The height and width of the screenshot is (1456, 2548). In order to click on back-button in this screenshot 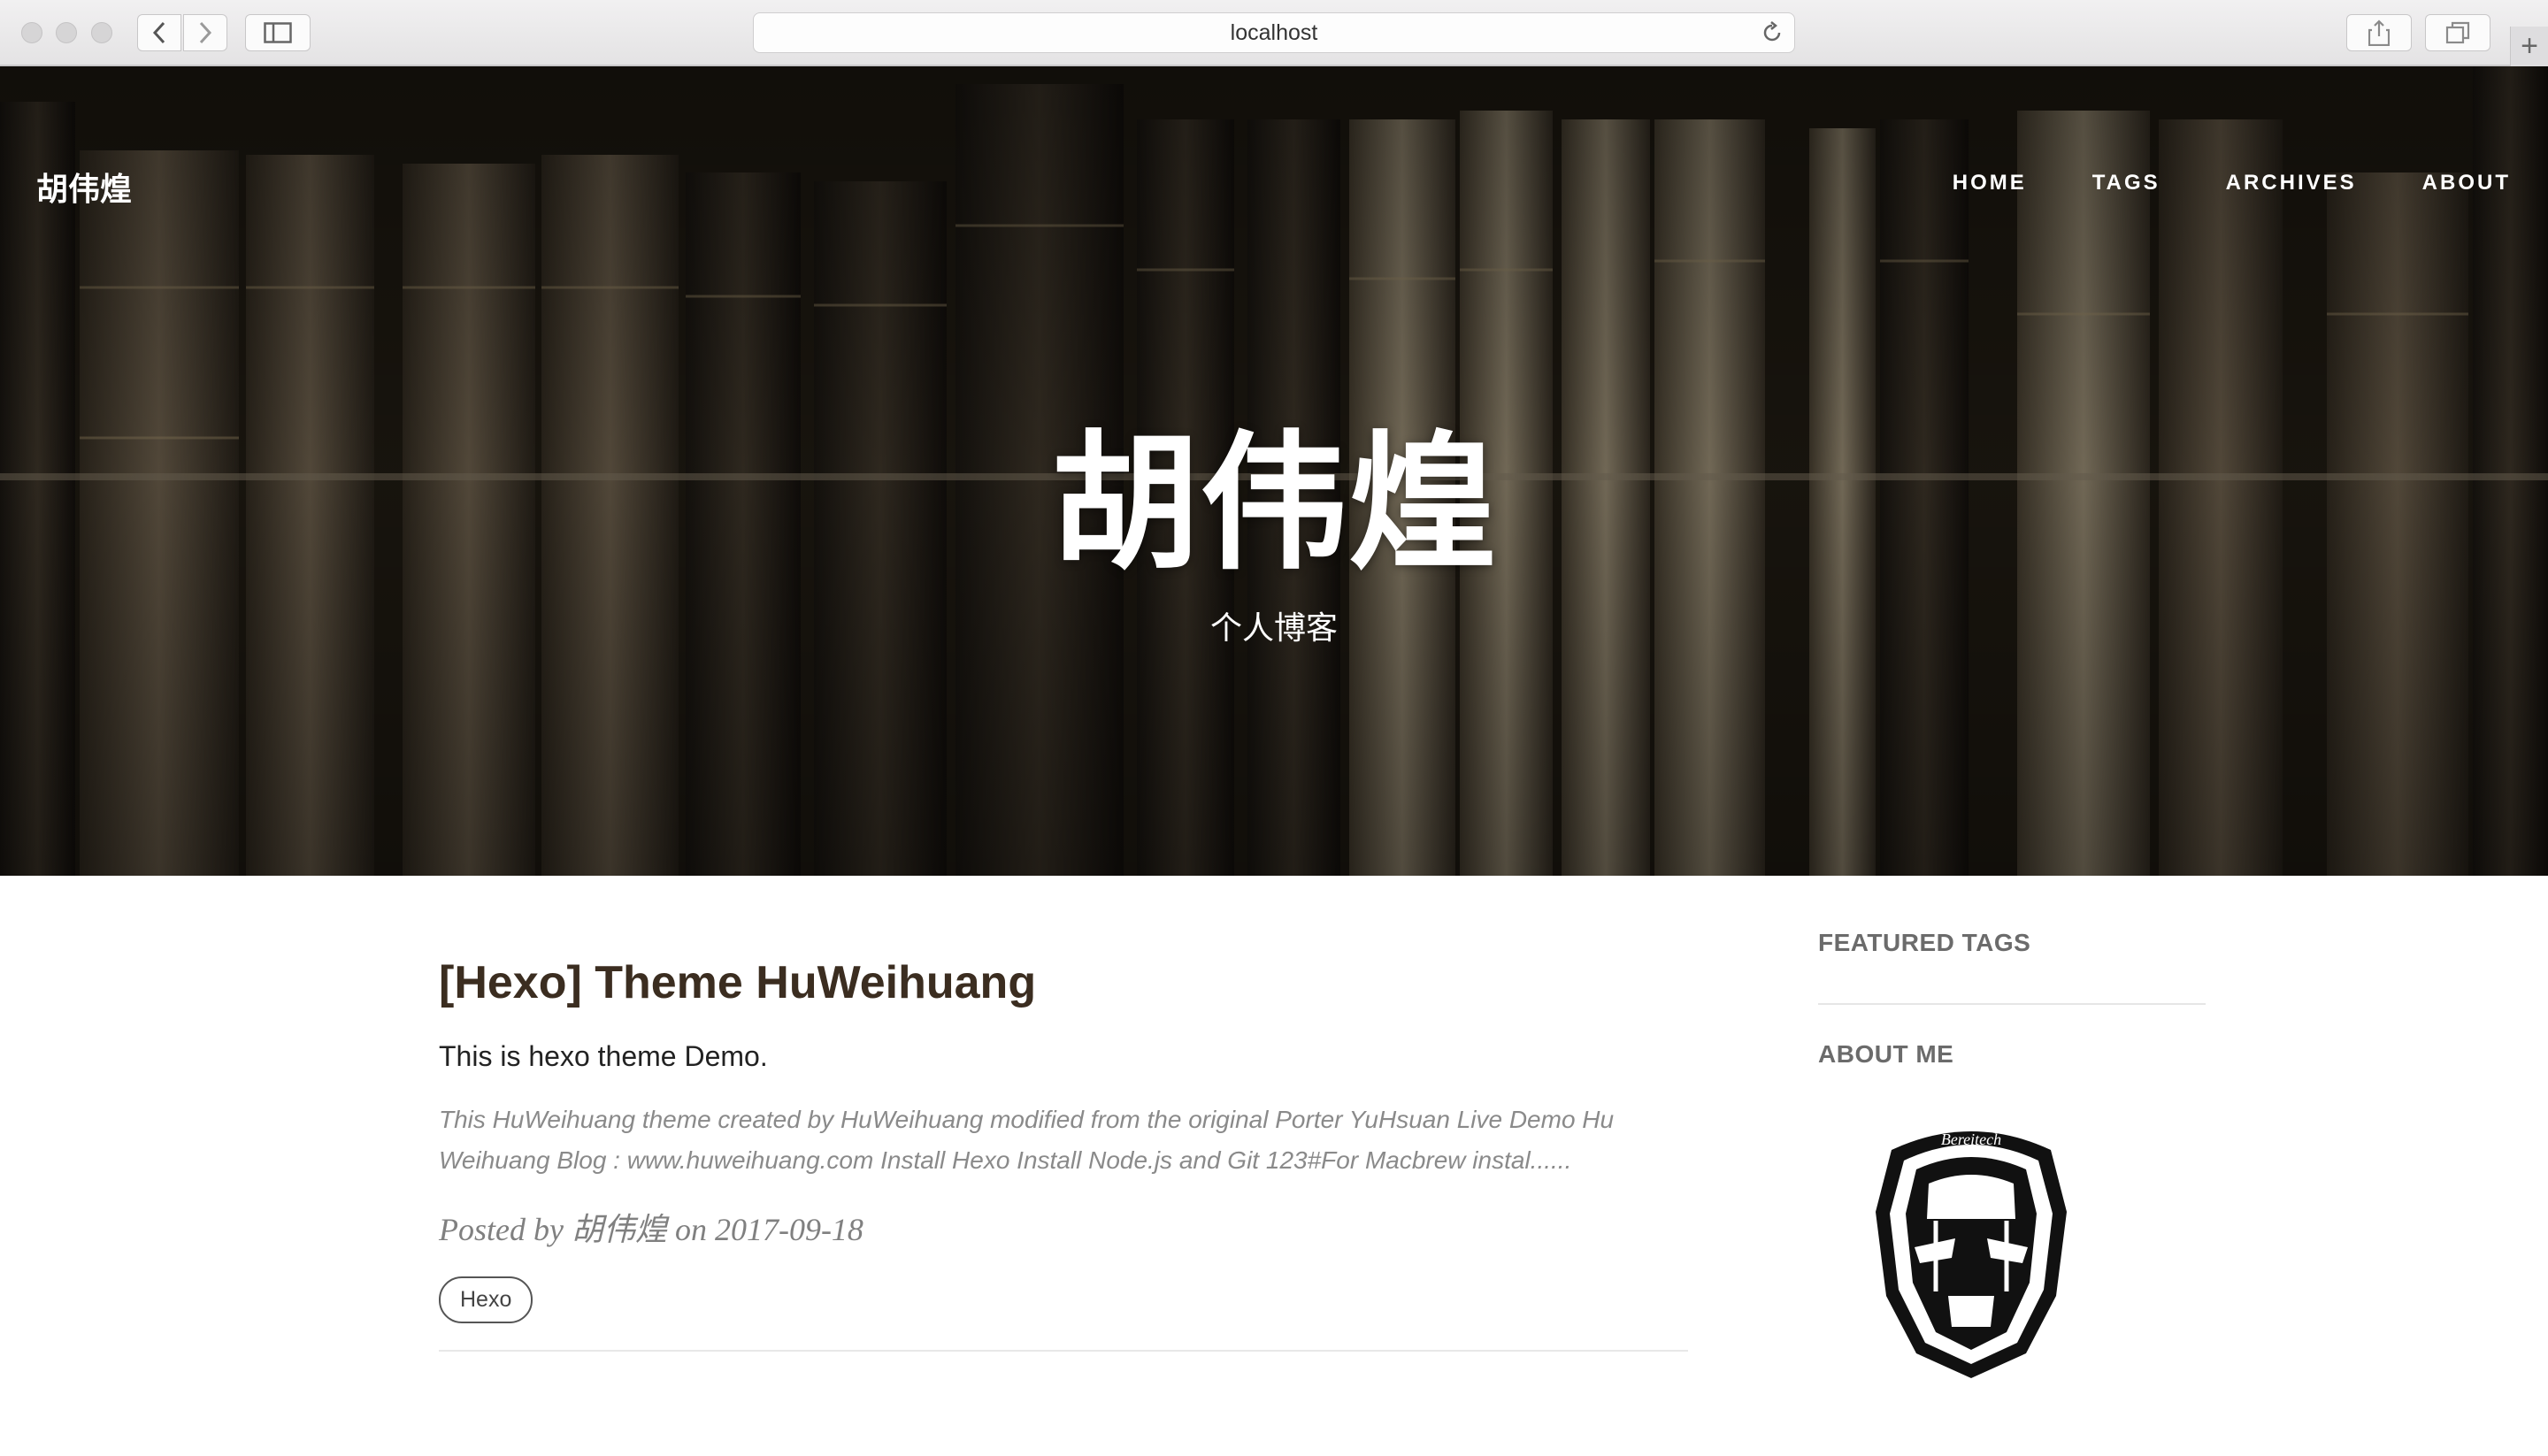, I will do `click(159, 32)`.